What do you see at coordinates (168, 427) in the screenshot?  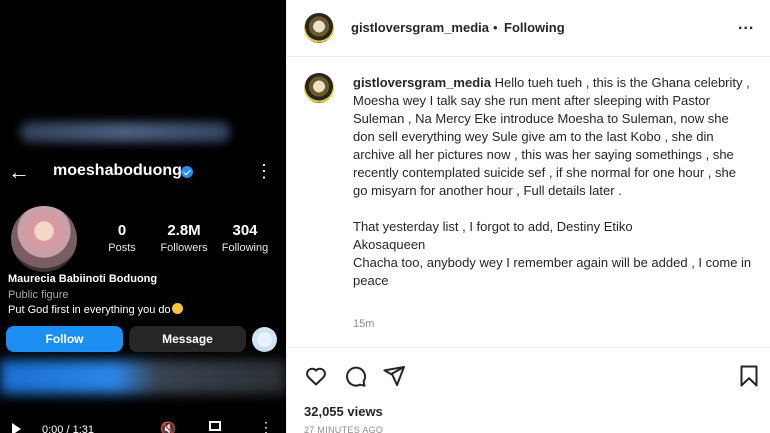 I see `volume-muted-icon: 🔇` at bounding box center [168, 427].